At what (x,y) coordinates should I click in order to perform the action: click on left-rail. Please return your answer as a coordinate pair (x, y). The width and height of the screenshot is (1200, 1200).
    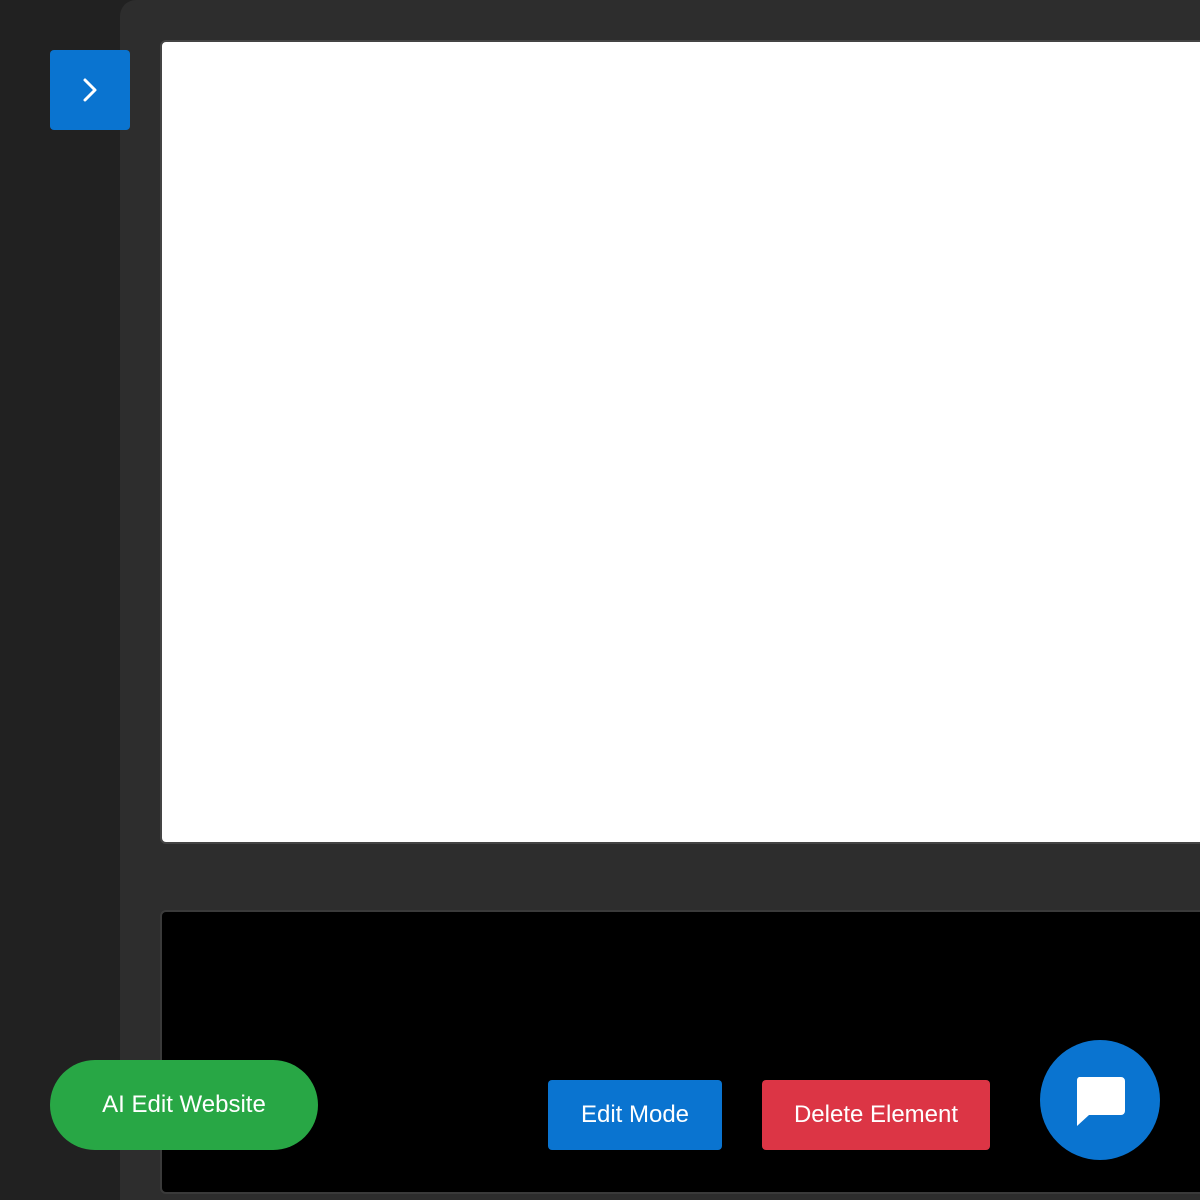
    Looking at the image, I should click on (60, 600).